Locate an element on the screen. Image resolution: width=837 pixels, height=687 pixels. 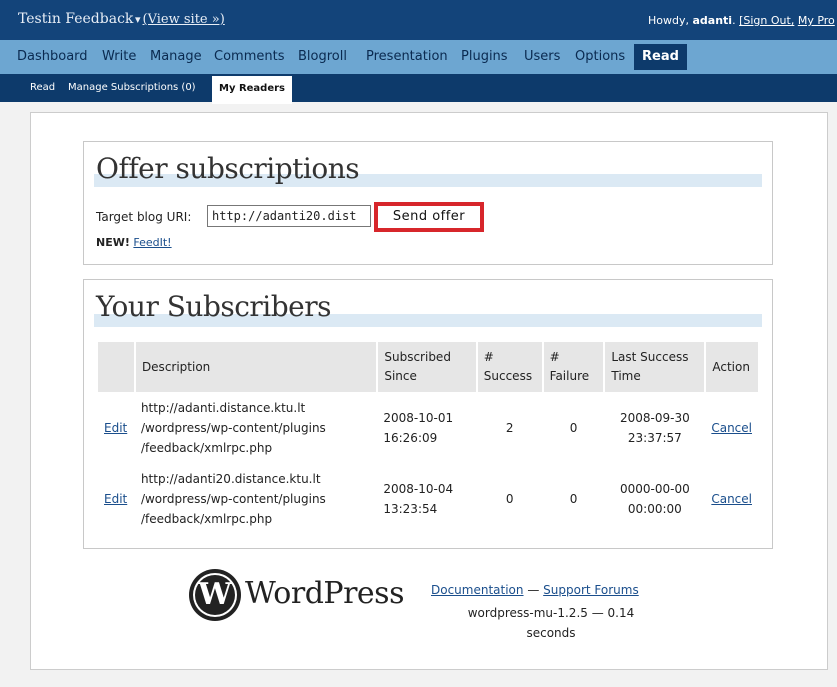
last-date: 2008-09-30 is located at coordinates (654, 417).